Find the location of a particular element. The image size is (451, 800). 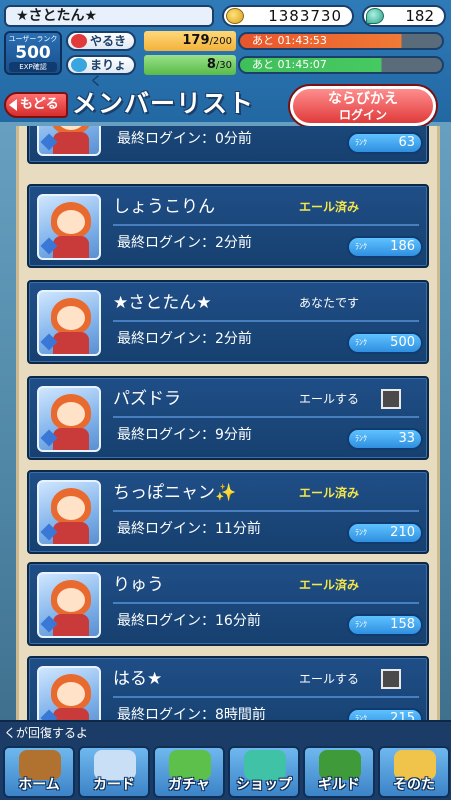

last-login: 最終ログイン：8時間前 is located at coordinates (191, 713).